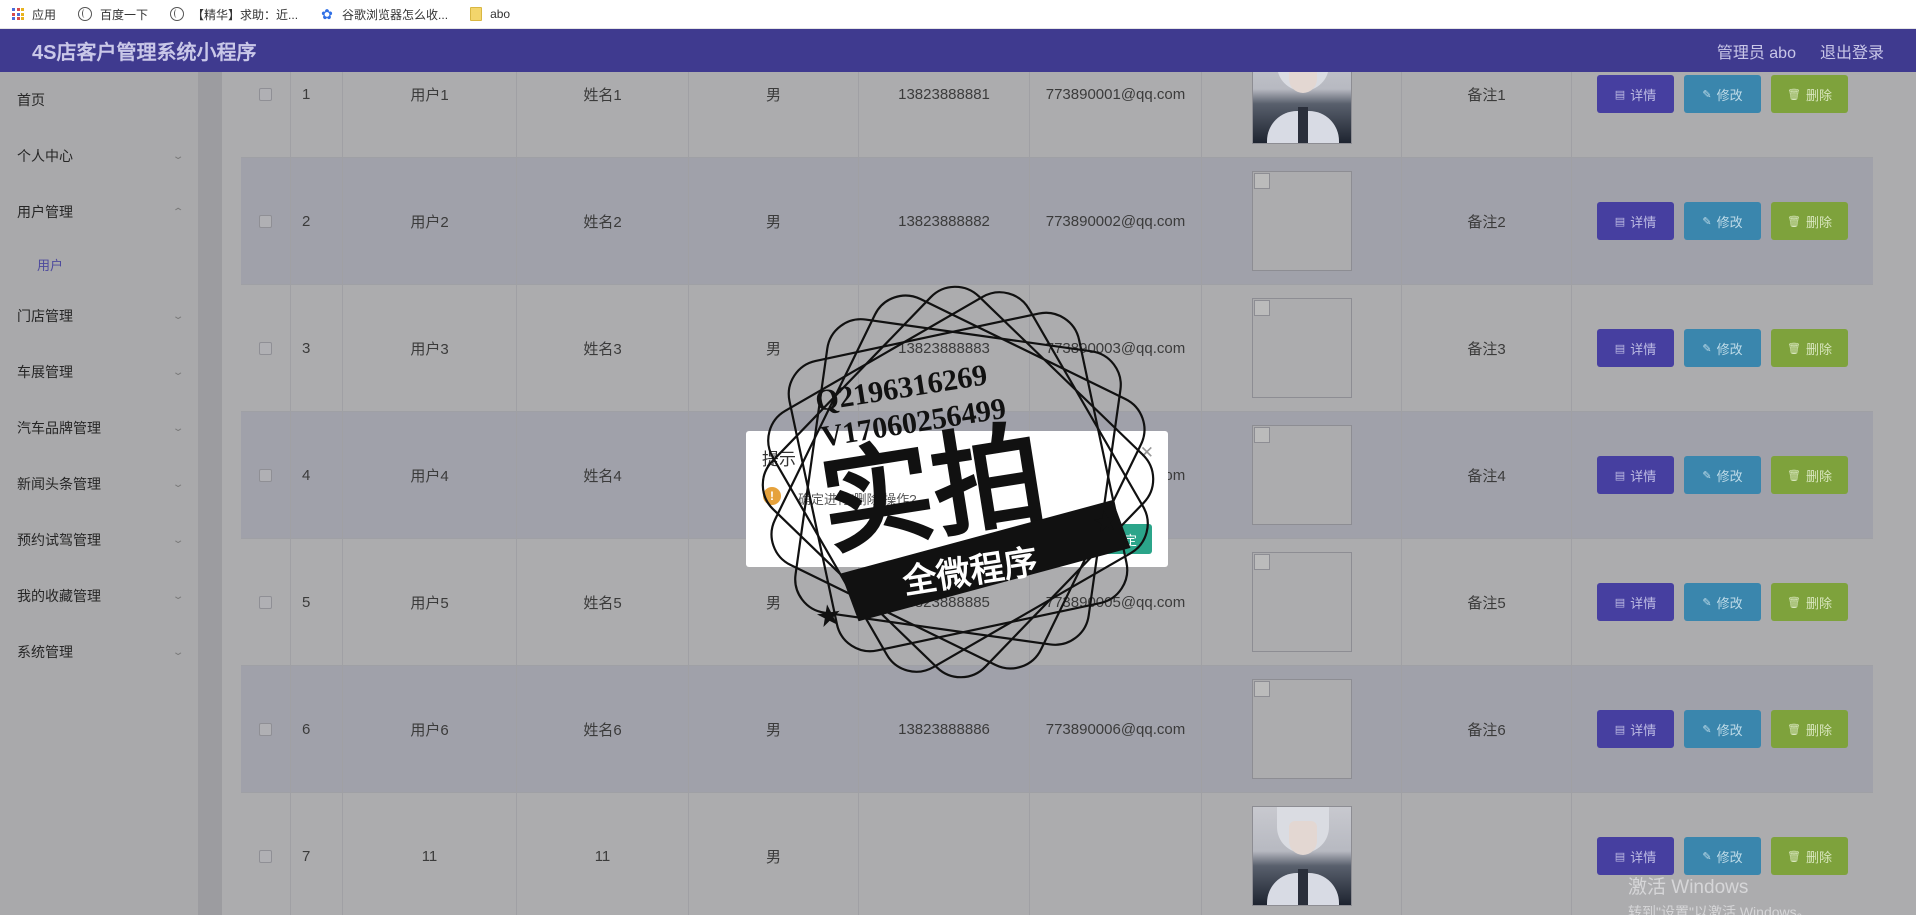 The width and height of the screenshot is (1916, 915). What do you see at coordinates (1487, 854) in the screenshot?
I see `cell-note` at bounding box center [1487, 854].